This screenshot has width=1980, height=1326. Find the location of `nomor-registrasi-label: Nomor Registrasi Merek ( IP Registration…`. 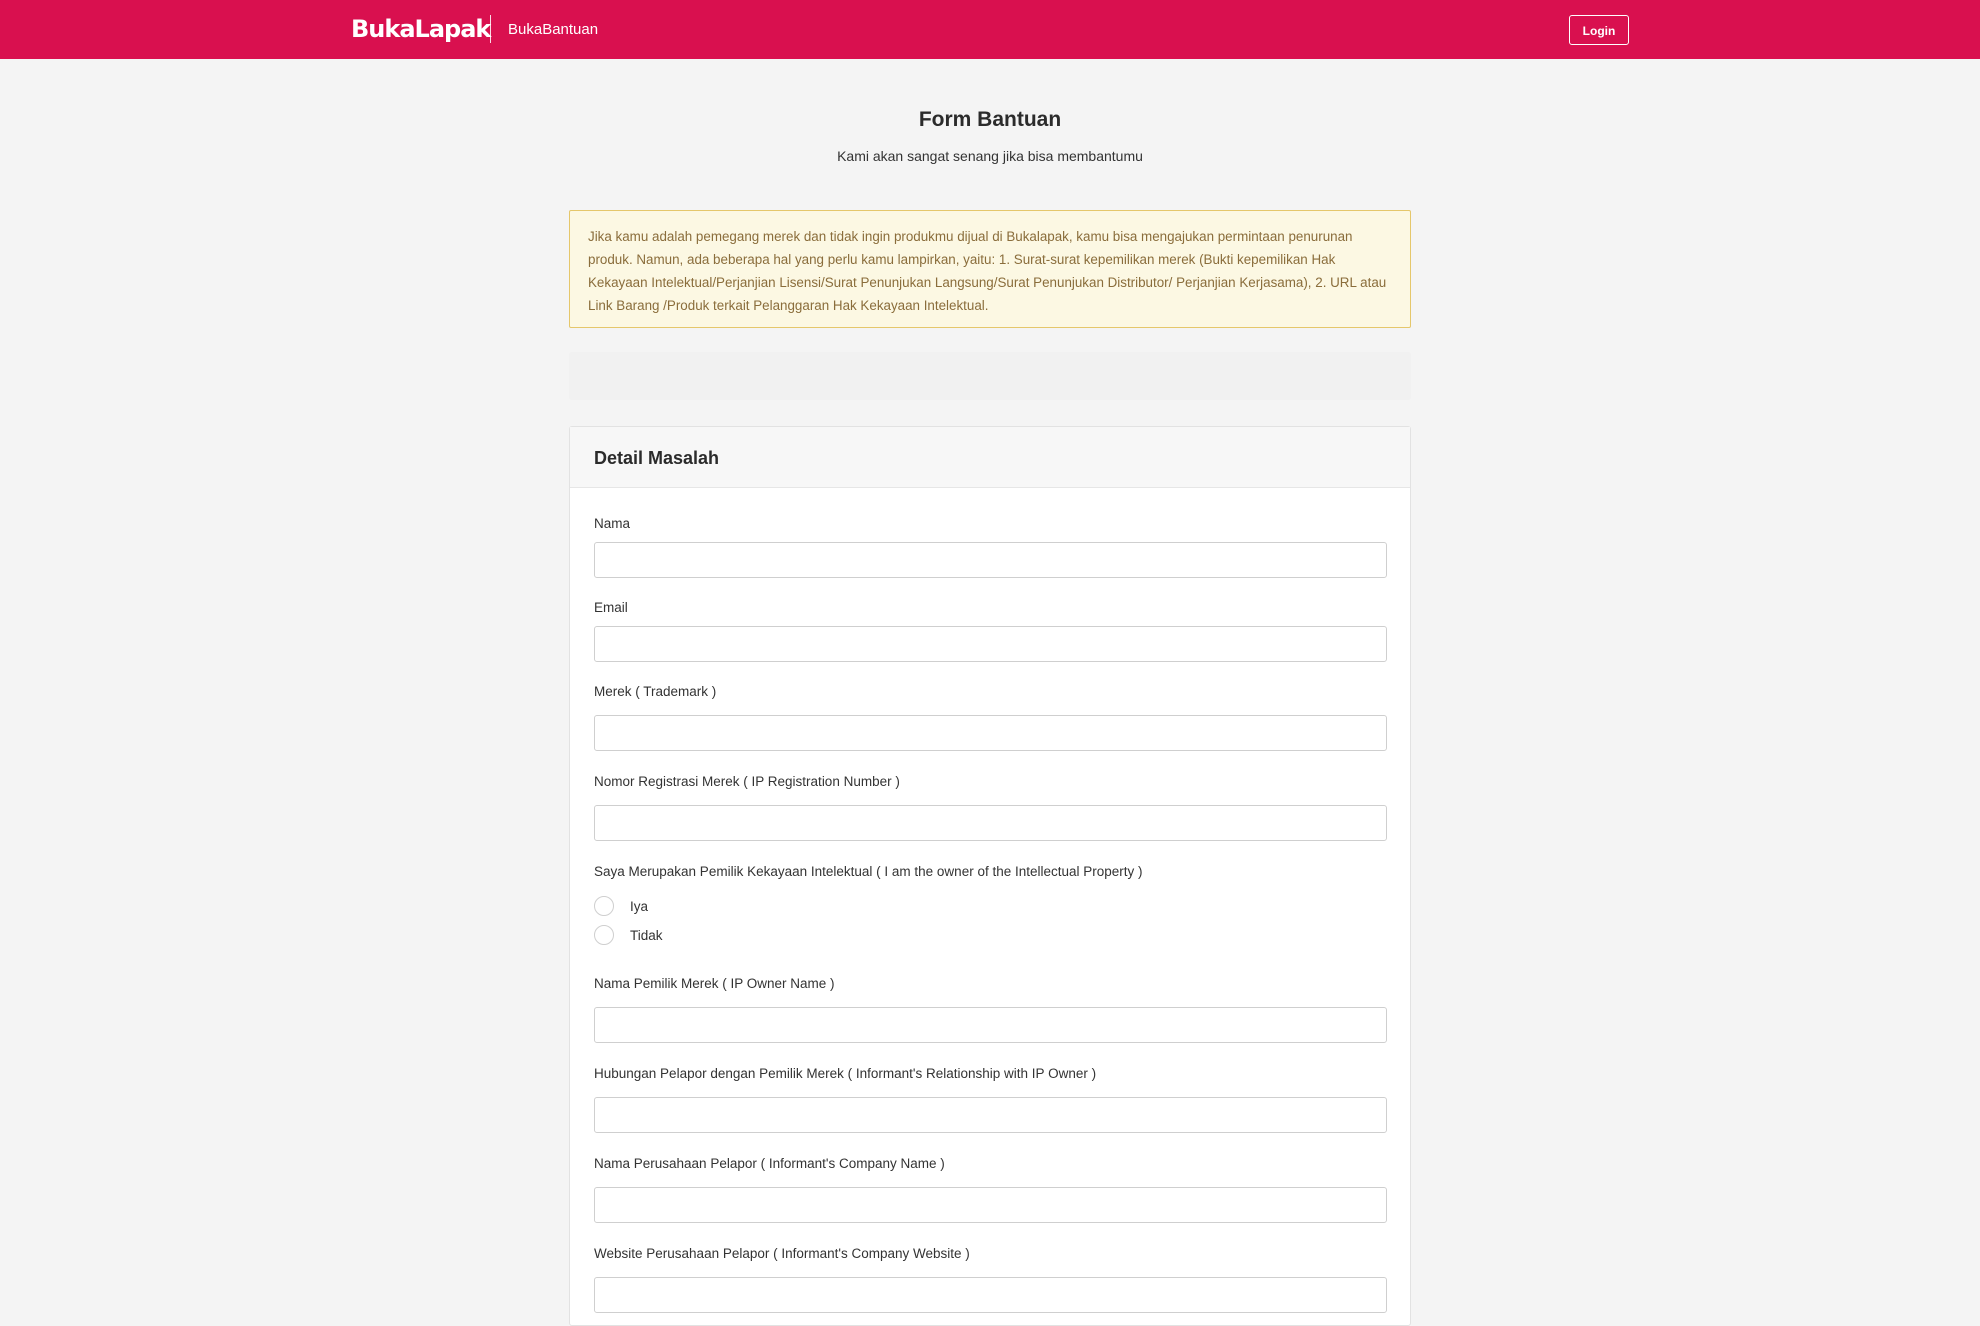

nomor-registrasi-label: Nomor Registrasi Merek ( IP Registration… is located at coordinates (747, 781).